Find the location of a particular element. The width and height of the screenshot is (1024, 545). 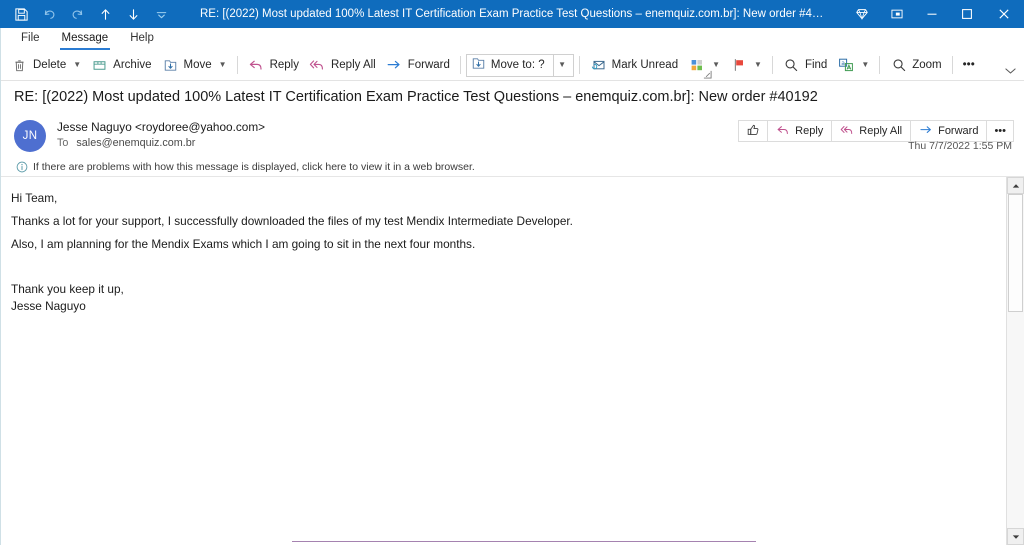

message-actions: Reply Reply All Forward ••• is located at coordinates (876, 130).